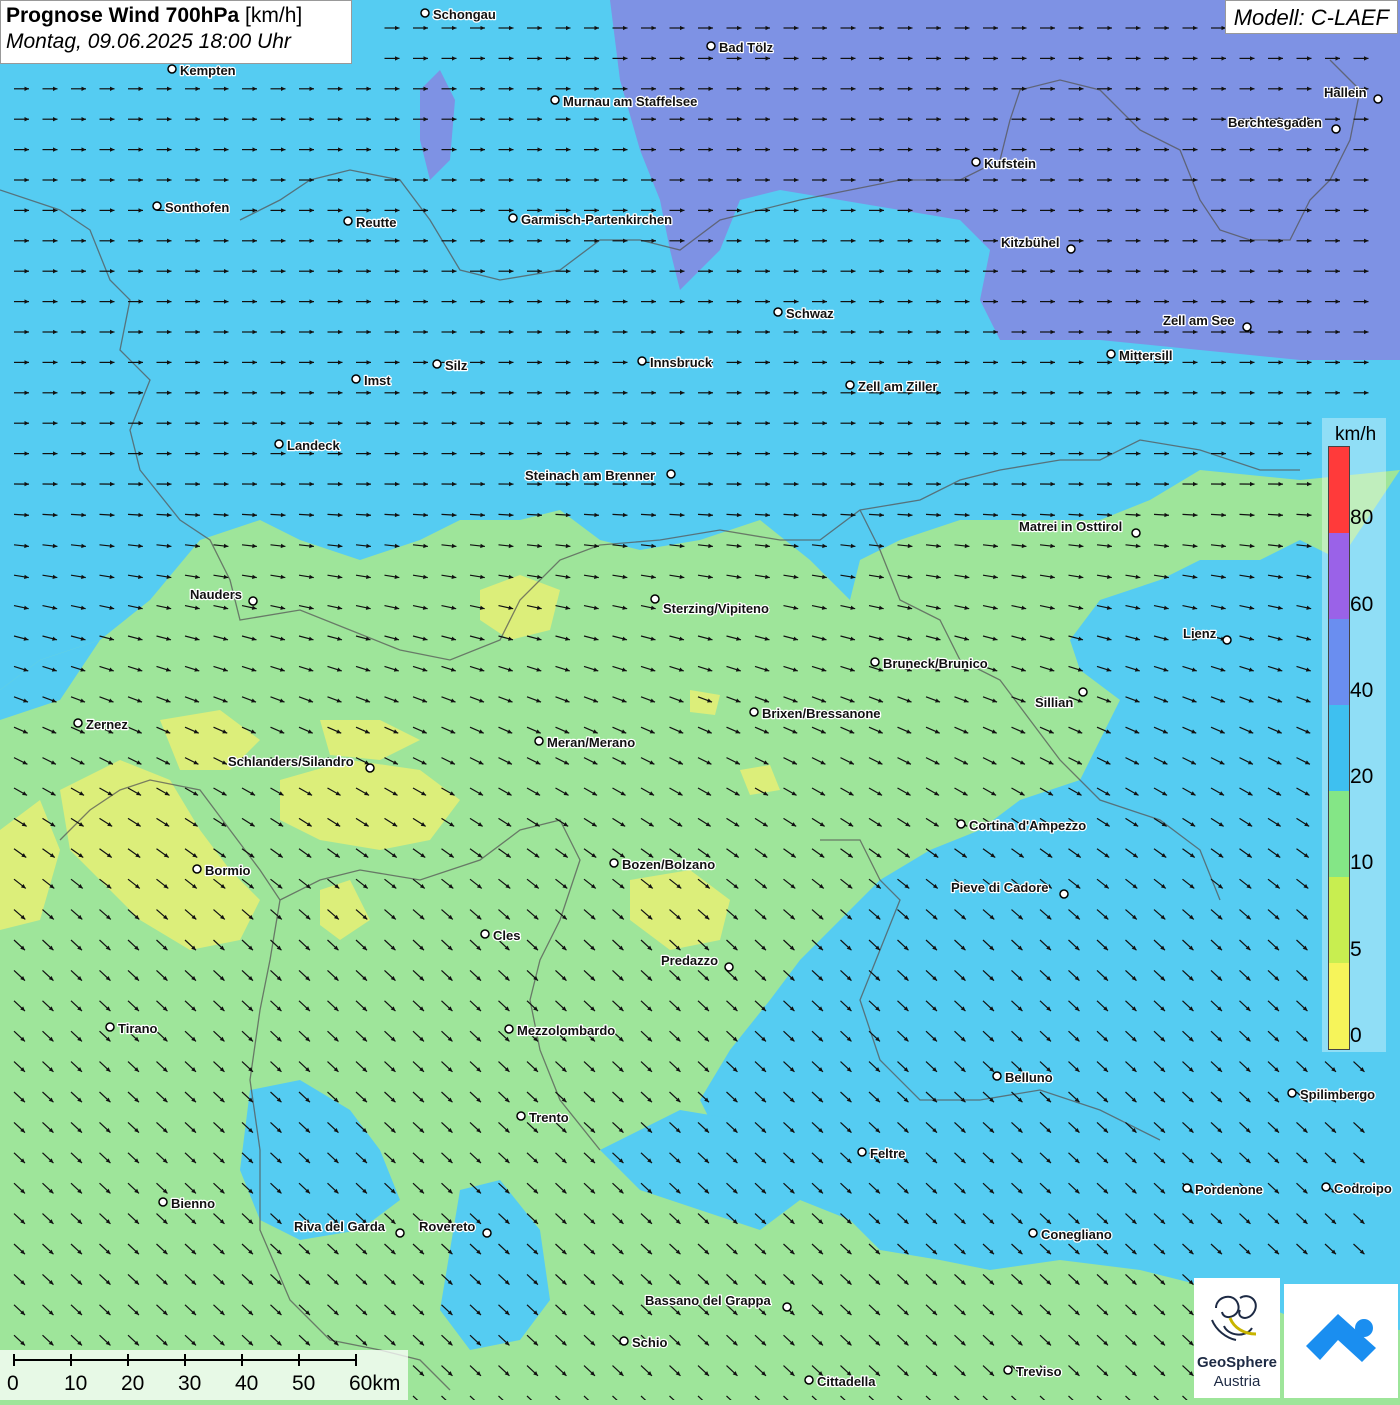 This screenshot has height=1405, width=1400. I want to click on city-label: Schlanders/Silandro, so click(291, 761).